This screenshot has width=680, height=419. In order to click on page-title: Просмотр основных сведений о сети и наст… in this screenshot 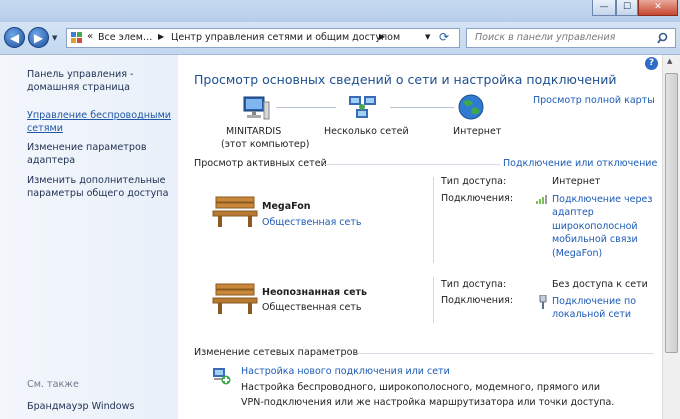, I will do `click(405, 79)`.